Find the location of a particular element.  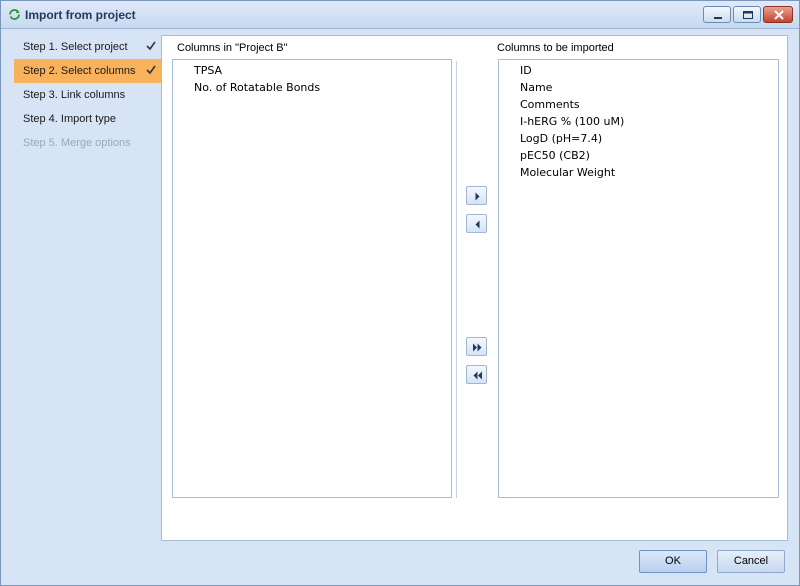

close-button is located at coordinates (778, 14).